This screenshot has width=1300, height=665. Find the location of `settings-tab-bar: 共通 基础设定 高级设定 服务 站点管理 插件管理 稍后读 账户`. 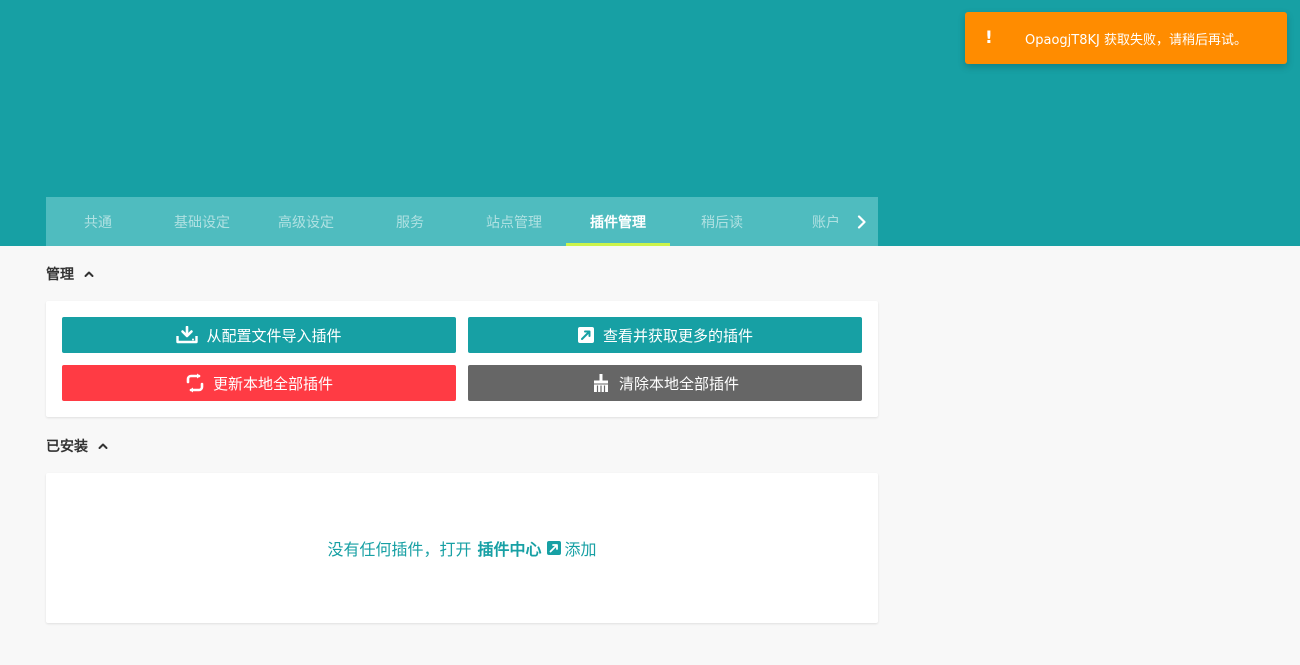

settings-tab-bar: 共通 基础设定 高级设定 服务 站点管理 插件管理 稍后读 账户 is located at coordinates (462, 221).